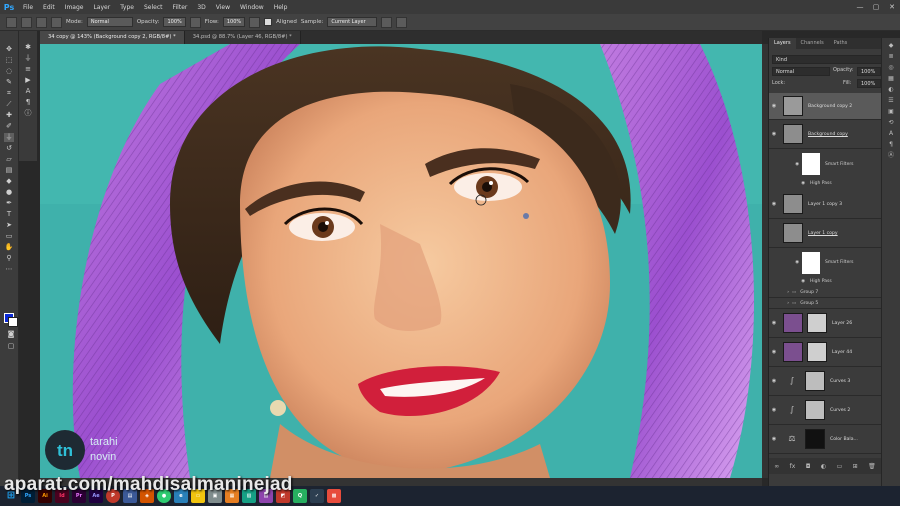 Image resolution: width=900 pixels, height=506 pixels. I want to click on aligned-checkbox, so click(268, 22).